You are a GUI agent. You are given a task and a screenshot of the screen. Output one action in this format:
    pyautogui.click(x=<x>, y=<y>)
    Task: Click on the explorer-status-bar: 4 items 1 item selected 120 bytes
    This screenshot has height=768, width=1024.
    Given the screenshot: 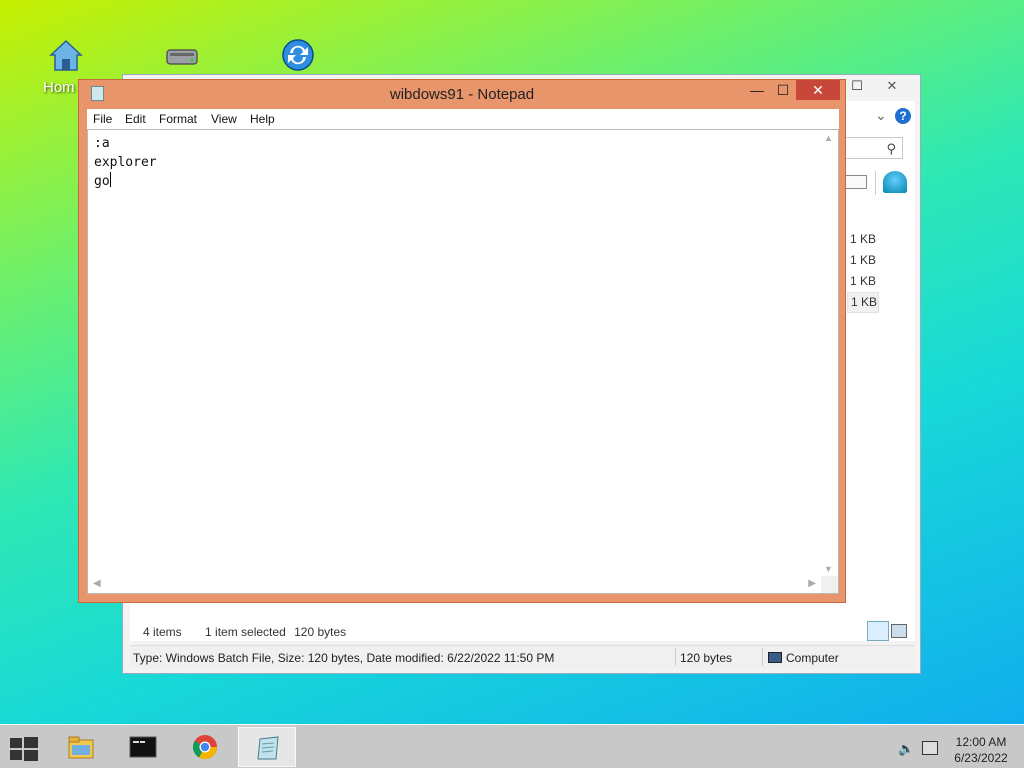 What is the action you would take?
    pyautogui.click(x=251, y=632)
    